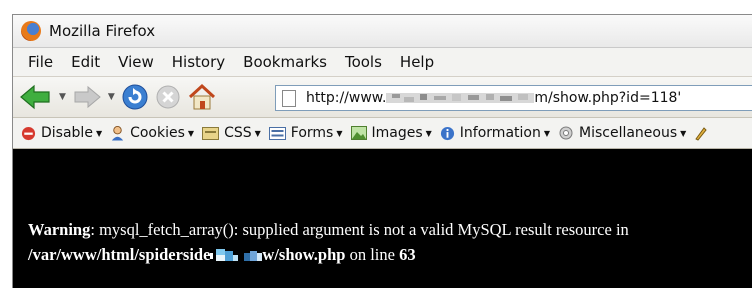  Describe the element at coordinates (417, 62) in the screenshot. I see `menu-help: Help` at that location.